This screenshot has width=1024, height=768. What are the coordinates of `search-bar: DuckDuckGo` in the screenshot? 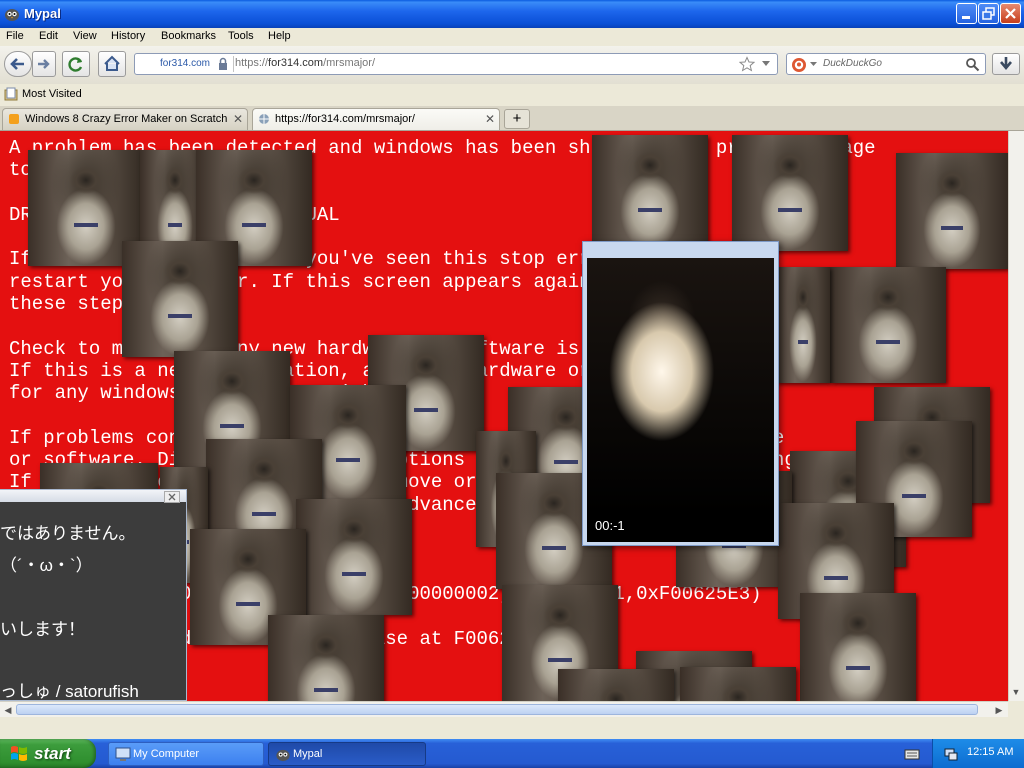 It's located at (886, 64).